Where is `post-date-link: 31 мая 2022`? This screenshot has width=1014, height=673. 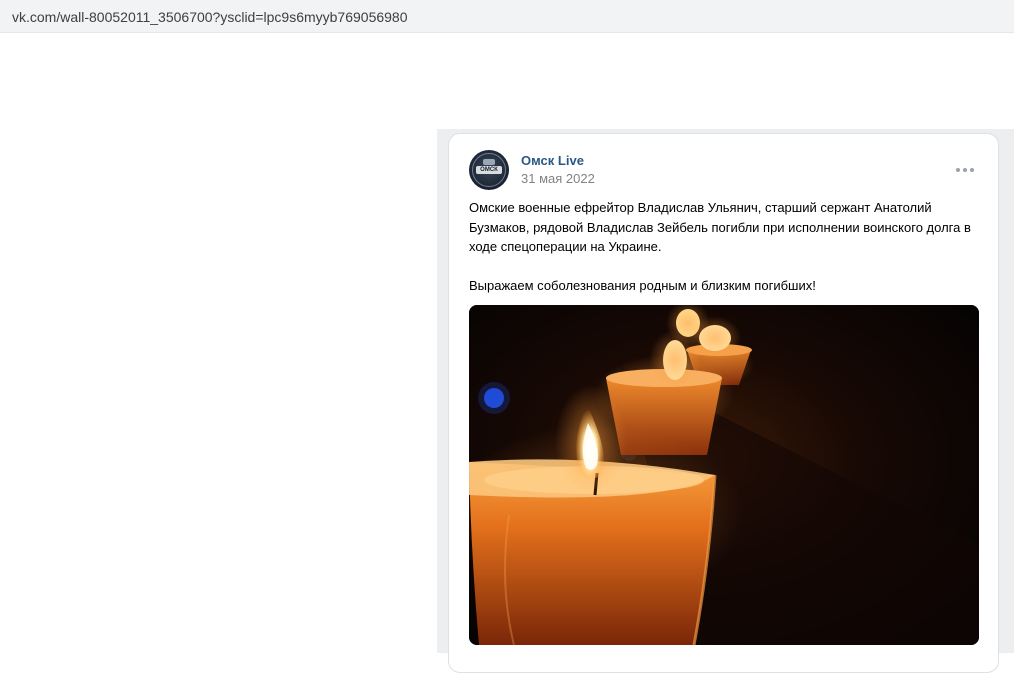 post-date-link: 31 мая 2022 is located at coordinates (558, 178).